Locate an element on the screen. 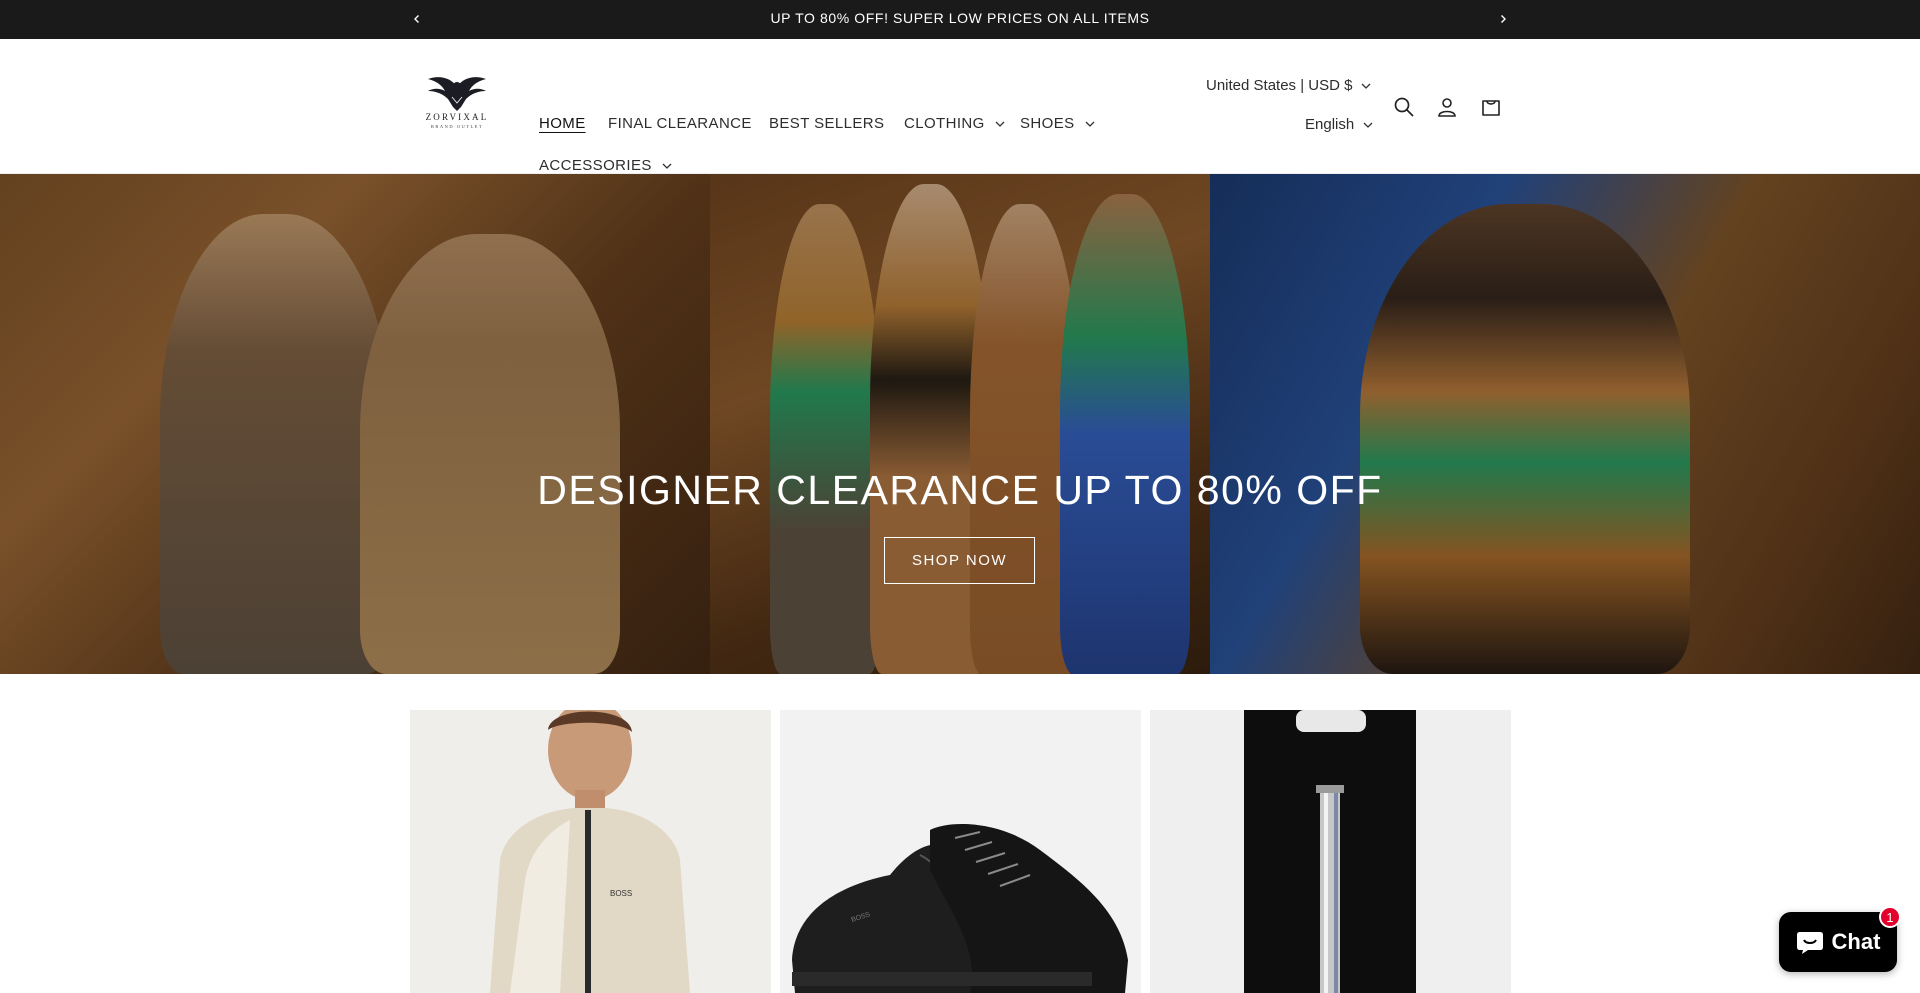  nav-clothing: CLOTHING is located at coordinates (954, 123).